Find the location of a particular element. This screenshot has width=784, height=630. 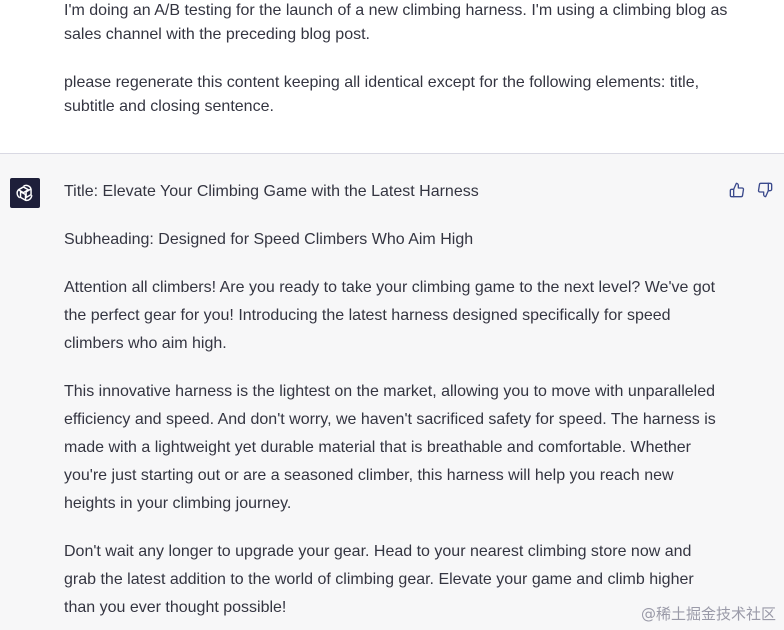

feedback-buttons is located at coordinates (750, 189).